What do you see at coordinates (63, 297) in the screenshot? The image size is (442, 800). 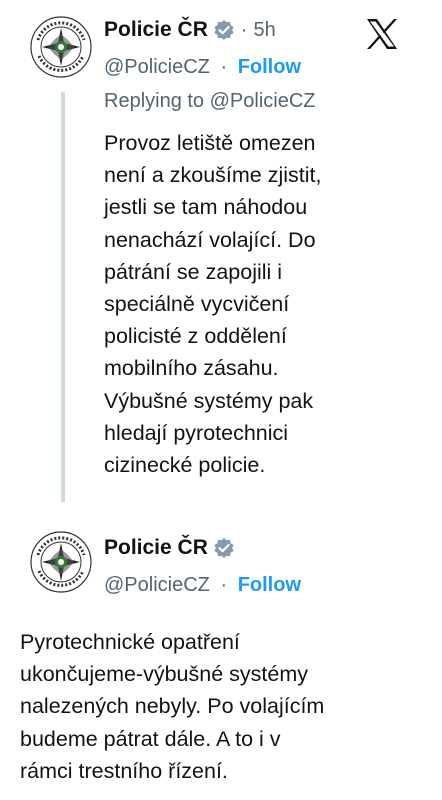 I see `thread-line` at bounding box center [63, 297].